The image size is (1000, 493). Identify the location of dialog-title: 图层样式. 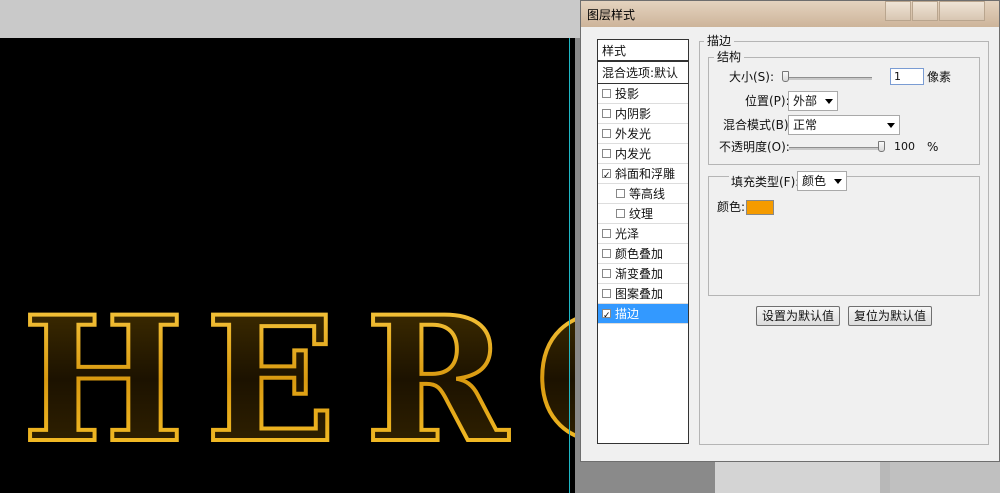
(611, 15).